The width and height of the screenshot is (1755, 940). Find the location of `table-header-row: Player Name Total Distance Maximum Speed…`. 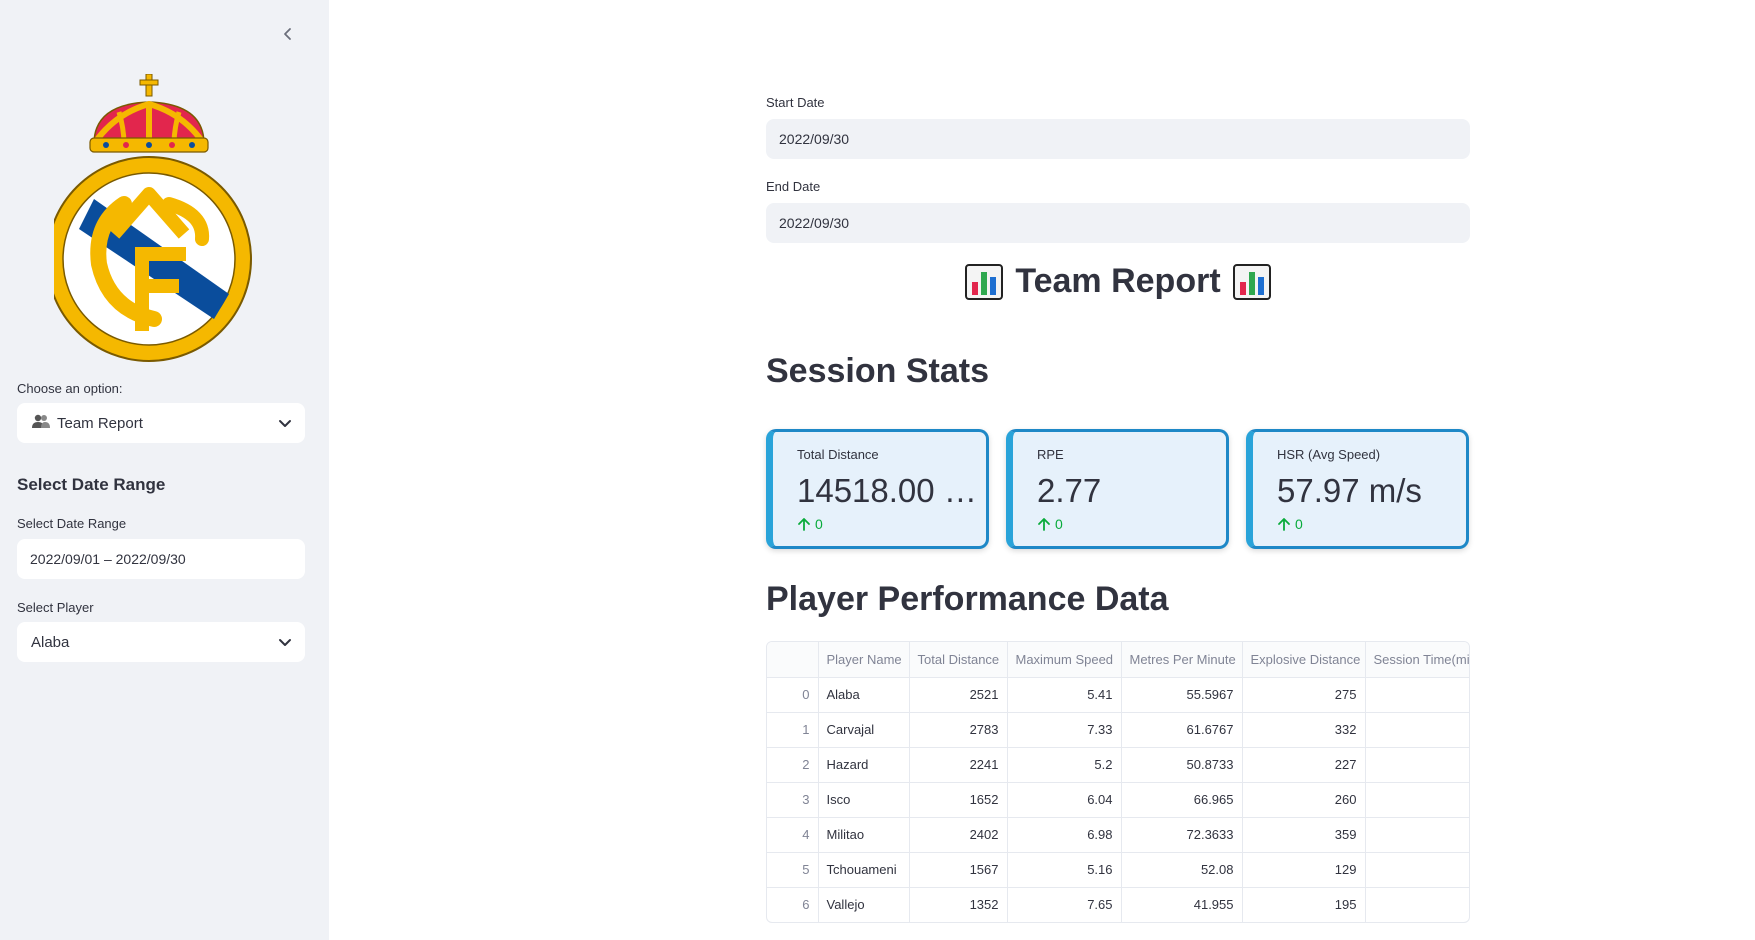

table-header-row: Player Name Total Distance Maximum Speed… is located at coordinates (1118, 660).